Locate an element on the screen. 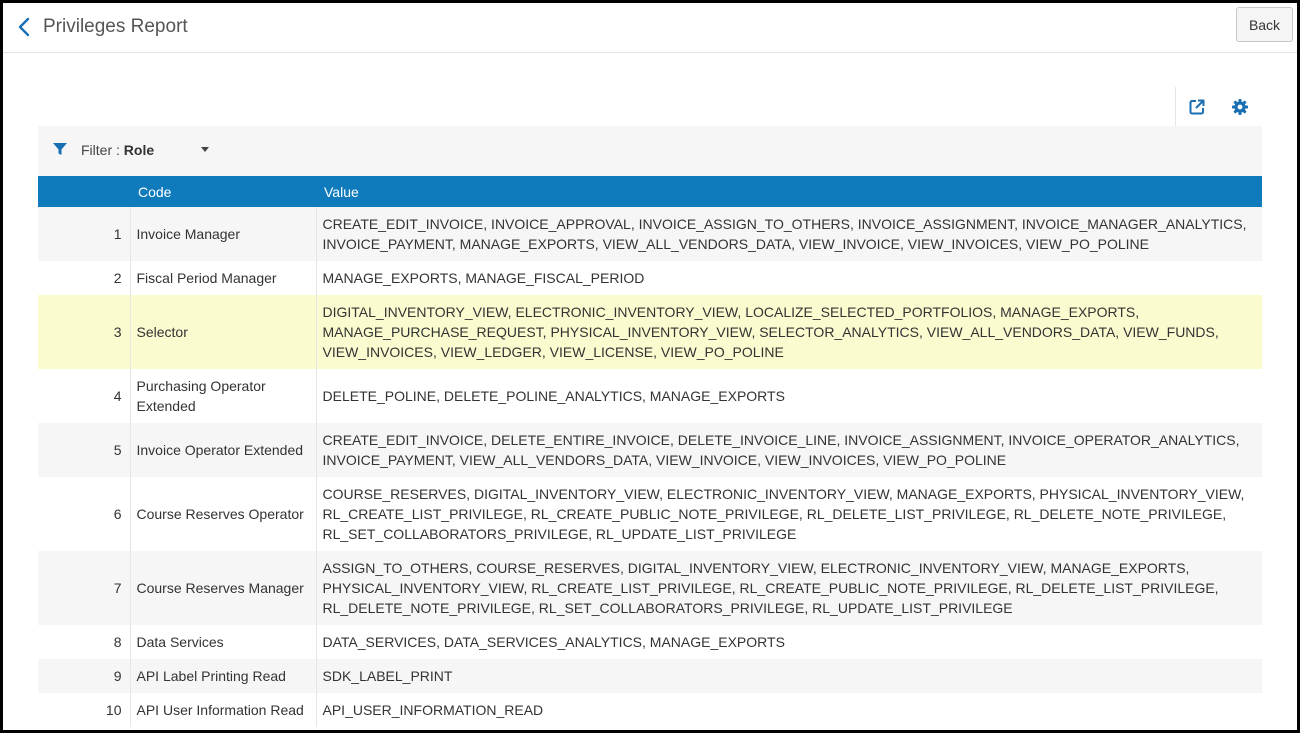 The height and width of the screenshot is (733, 1300). page-title: Privileges Report is located at coordinates (115, 26).